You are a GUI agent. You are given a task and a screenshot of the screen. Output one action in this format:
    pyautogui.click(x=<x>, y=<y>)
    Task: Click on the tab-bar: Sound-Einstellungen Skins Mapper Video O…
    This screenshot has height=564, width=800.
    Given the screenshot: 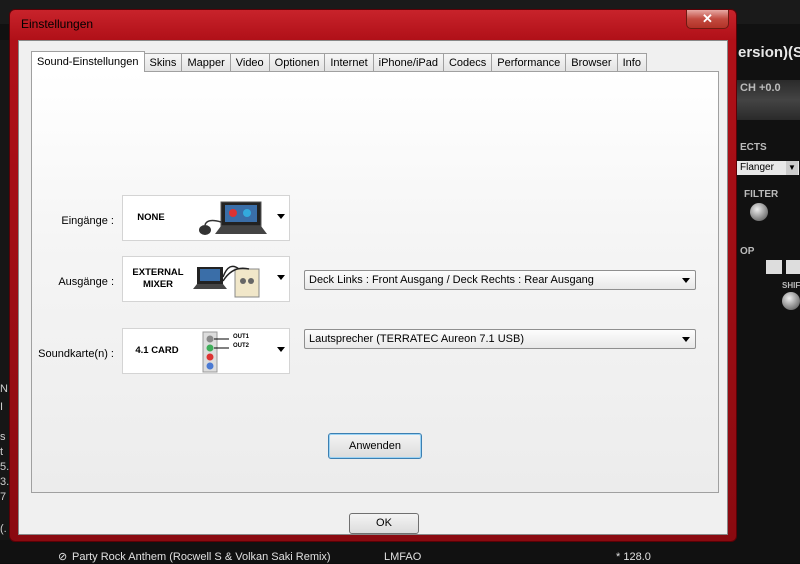 What is the action you would take?
    pyautogui.click(x=339, y=61)
    